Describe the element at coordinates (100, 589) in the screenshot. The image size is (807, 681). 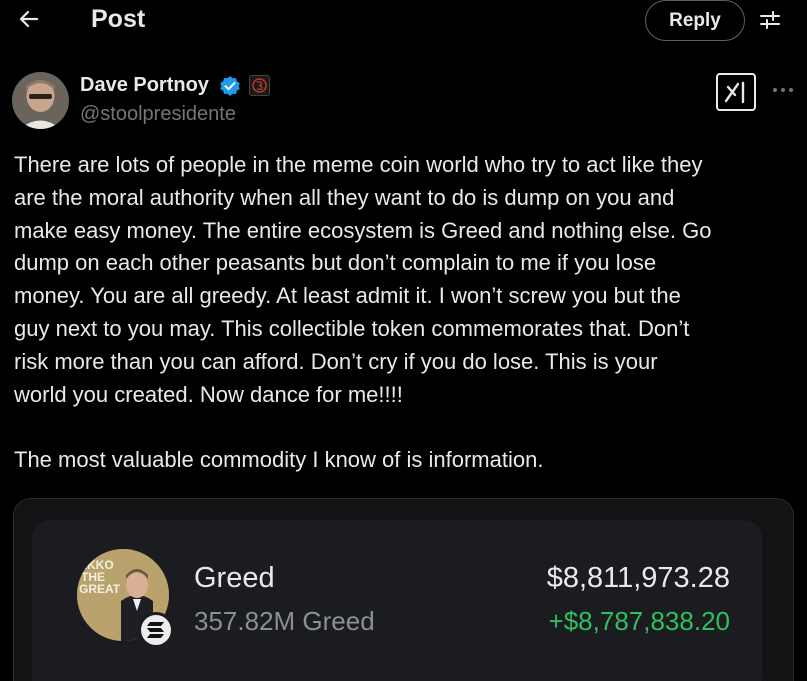
I see `token-image-line: GREAT` at that location.